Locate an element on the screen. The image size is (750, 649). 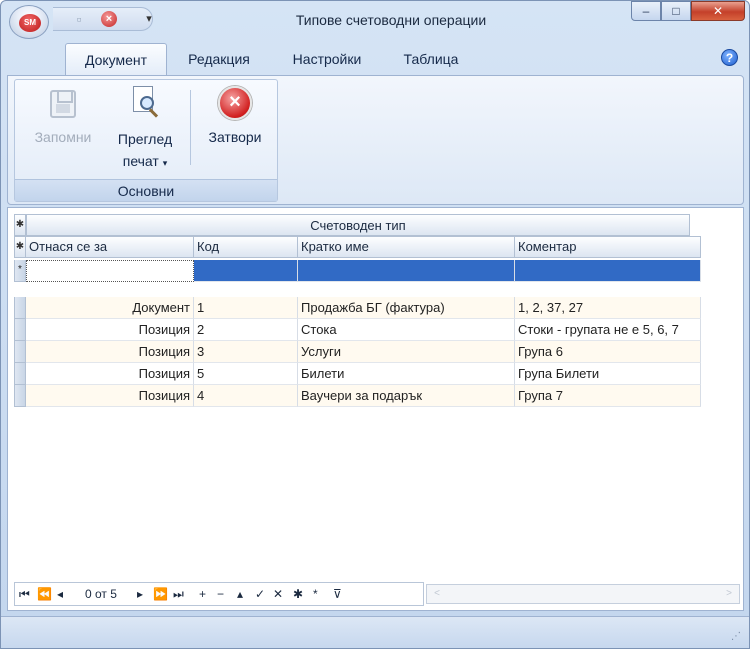
cell-code: 3 is located at coordinates (246, 352).